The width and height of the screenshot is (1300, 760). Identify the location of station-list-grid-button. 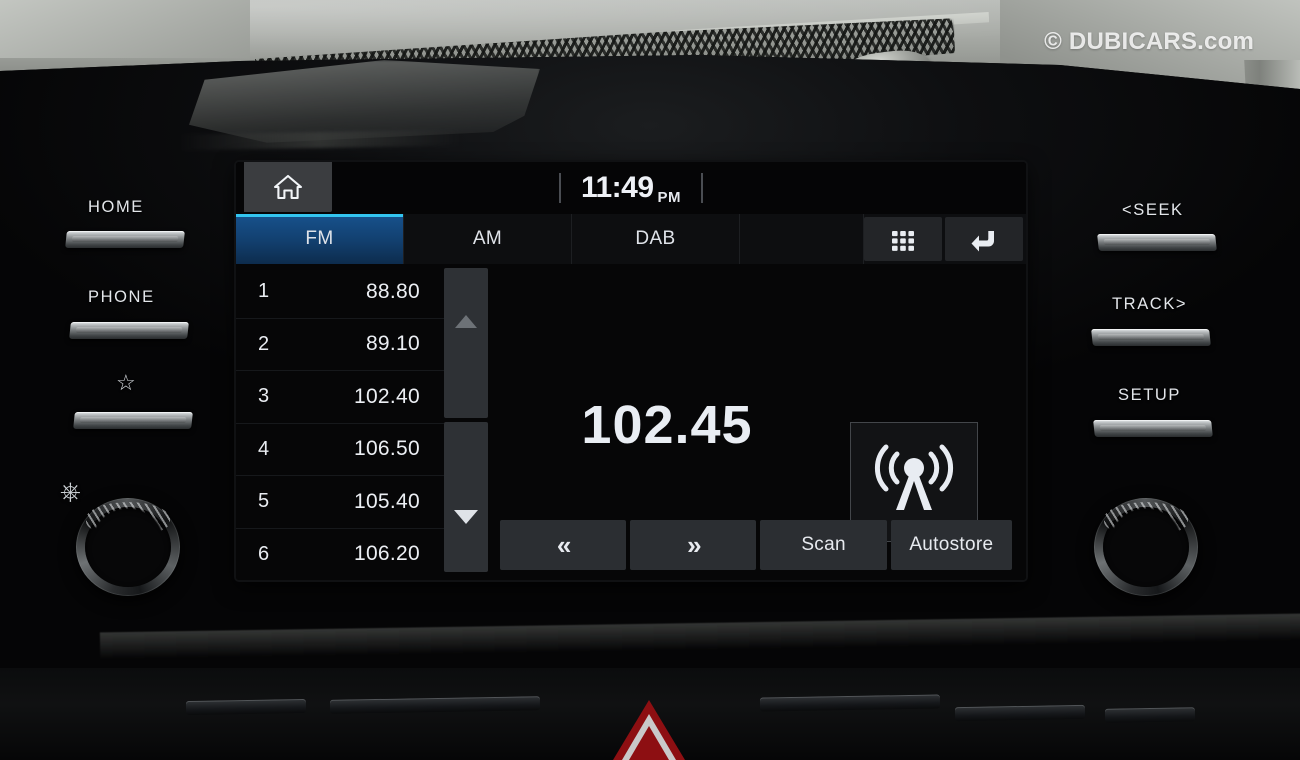
(903, 239).